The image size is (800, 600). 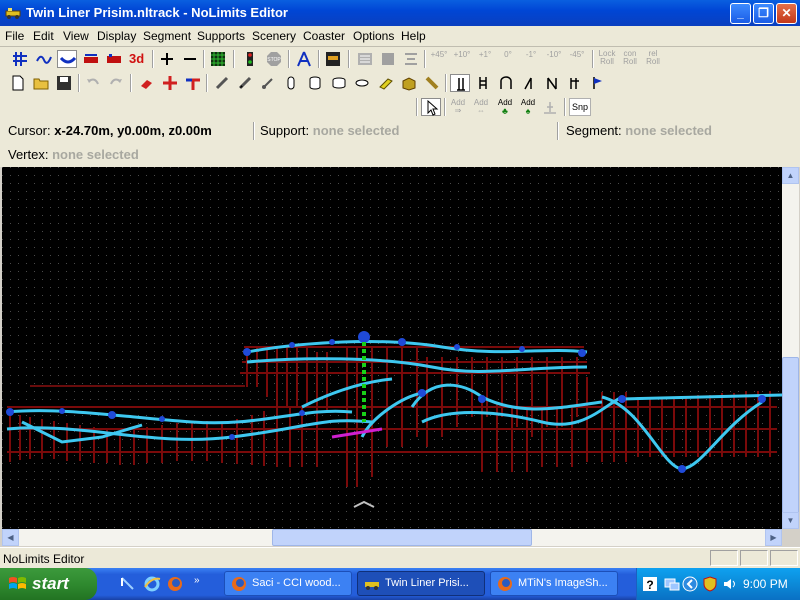 What do you see at coordinates (411, 59) in the screenshot?
I see `align-button` at bounding box center [411, 59].